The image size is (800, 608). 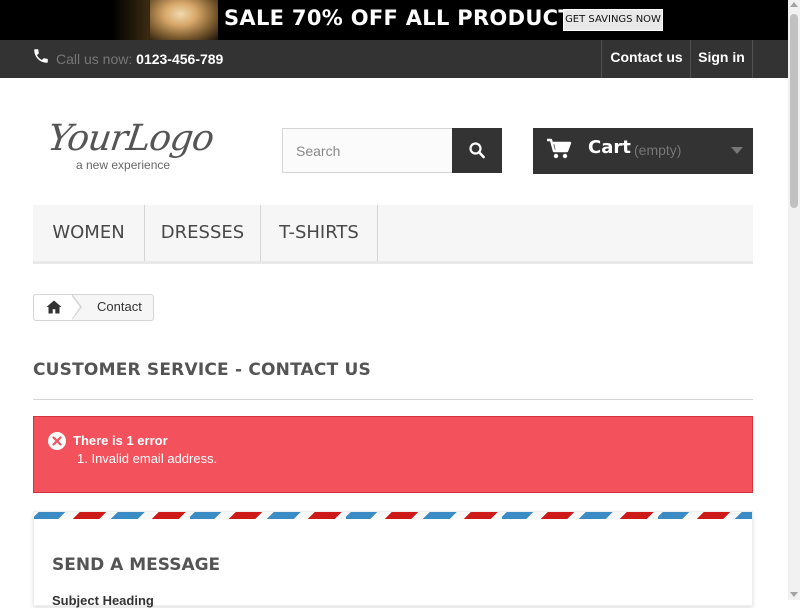 I want to click on page-title: CUSTOMER SERVICE - CONTACT US, so click(x=202, y=370).